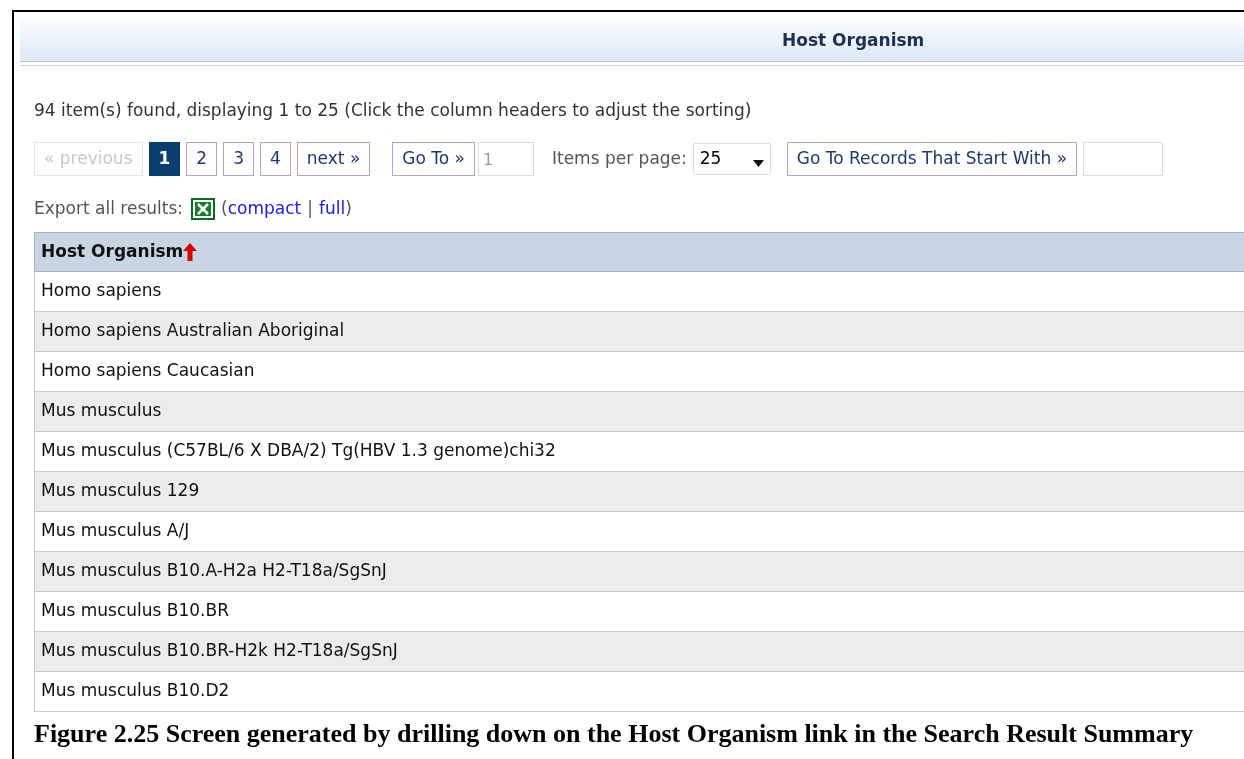 The image size is (1244, 759). I want to click on table-cell: Homo sapiens Australian Aboriginal, so click(639, 331).